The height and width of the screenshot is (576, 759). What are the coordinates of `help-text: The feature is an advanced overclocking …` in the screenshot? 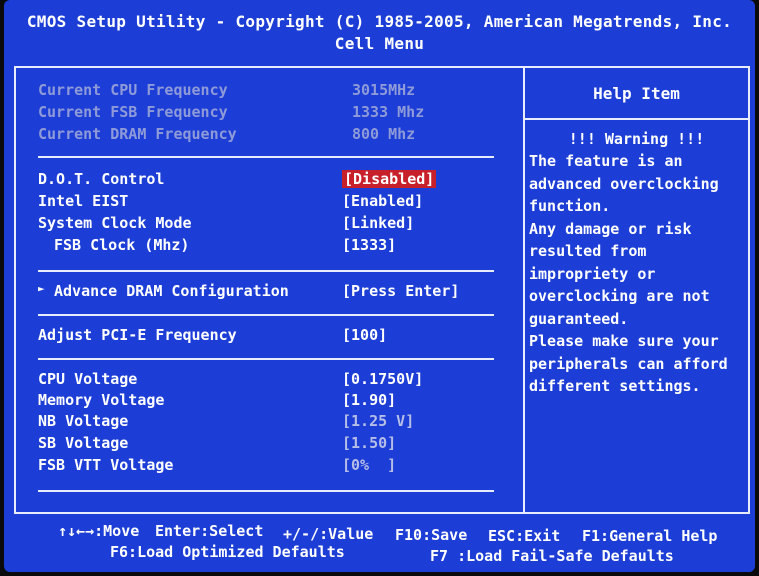 It's located at (638, 274).